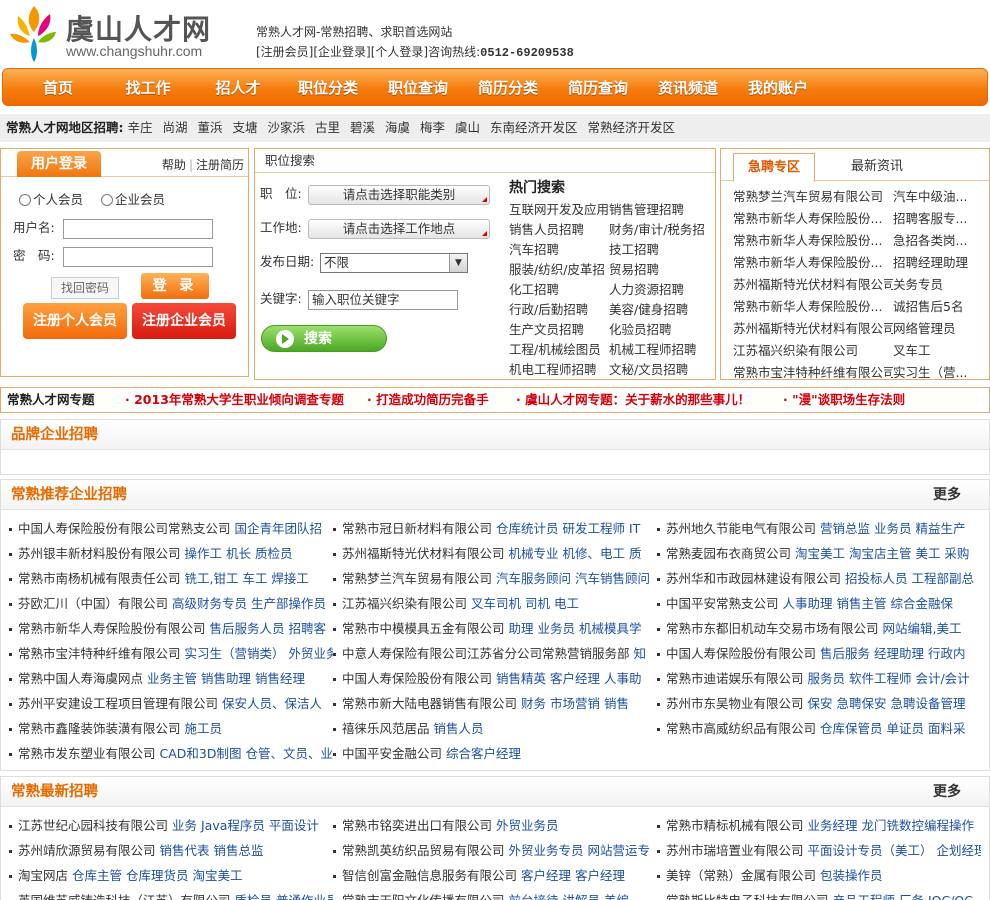 The width and height of the screenshot is (990, 900). What do you see at coordinates (483, 753) in the screenshot?
I see `positions-link: 综合客户经理` at bounding box center [483, 753].